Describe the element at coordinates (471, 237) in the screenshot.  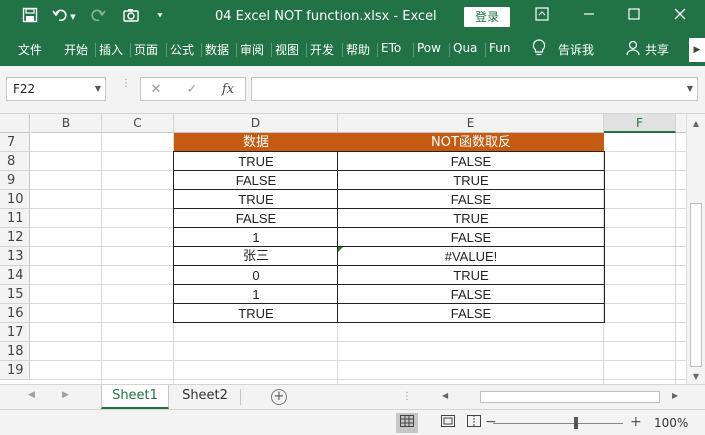
I see `cell-e12: FALSE` at that location.